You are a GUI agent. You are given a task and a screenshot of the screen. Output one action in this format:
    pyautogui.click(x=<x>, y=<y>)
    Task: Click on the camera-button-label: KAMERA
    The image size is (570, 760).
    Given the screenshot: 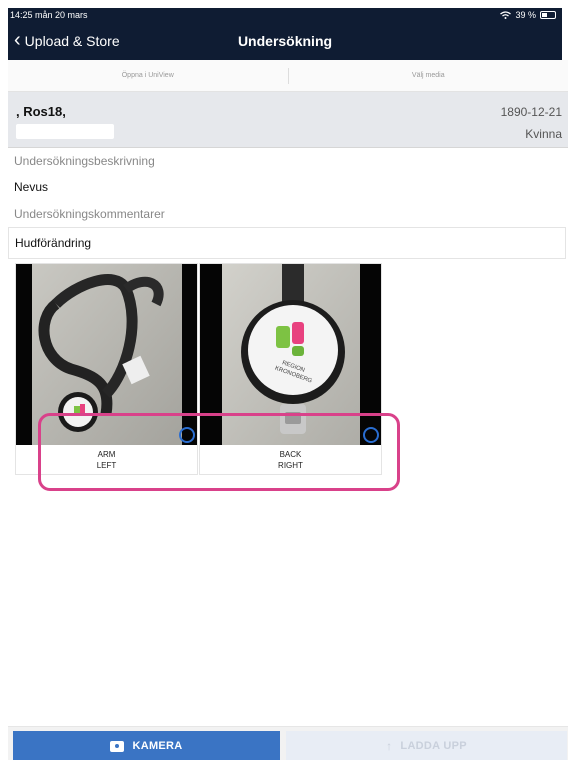 What is the action you would take?
    pyautogui.click(x=157, y=746)
    